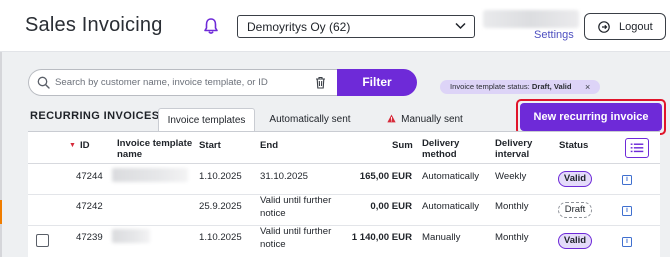 This screenshot has height=257, width=670. Describe the element at coordinates (451, 206) in the screenshot. I see `row-2-delivery-method: Automatically` at that location.